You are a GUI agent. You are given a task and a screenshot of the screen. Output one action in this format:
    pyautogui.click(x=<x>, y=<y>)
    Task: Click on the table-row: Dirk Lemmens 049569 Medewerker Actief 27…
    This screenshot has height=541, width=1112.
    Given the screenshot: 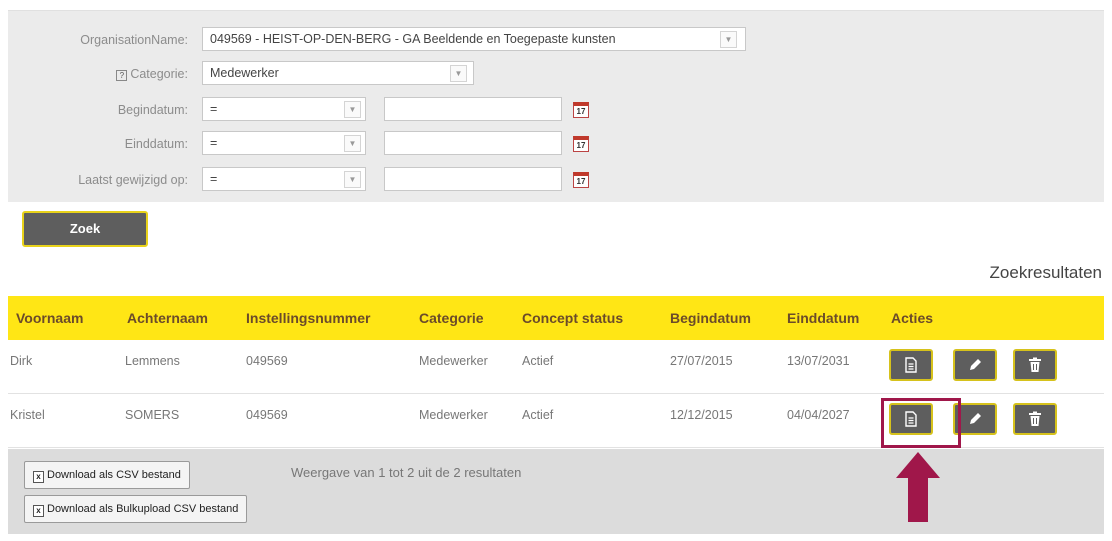 What is the action you would take?
    pyautogui.click(x=556, y=367)
    